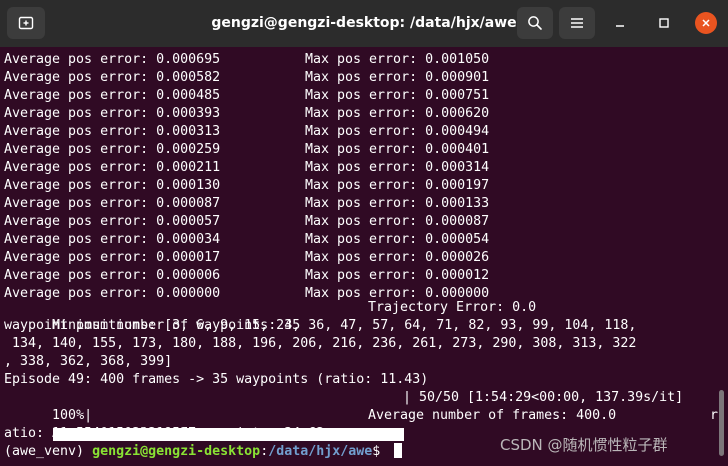 This screenshot has width=728, height=466. Describe the element at coordinates (397, 77) in the screenshot. I see `max-pos-error: Max pos error: 0.000901` at that location.